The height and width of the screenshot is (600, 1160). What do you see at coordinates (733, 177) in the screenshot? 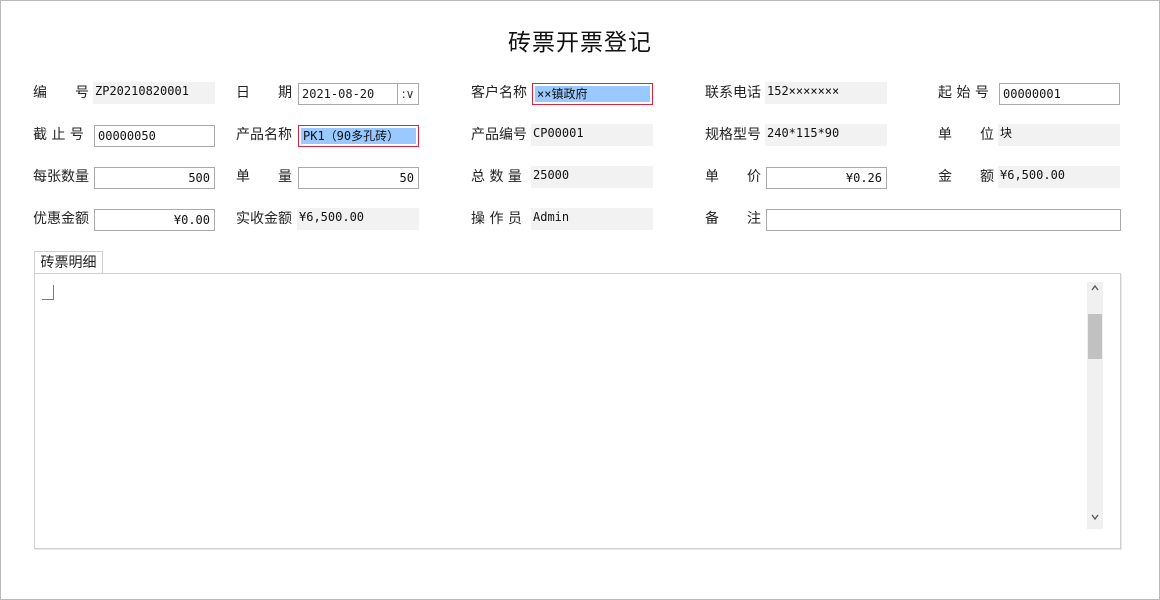
I see `unit-price-label: 单 价` at bounding box center [733, 177].